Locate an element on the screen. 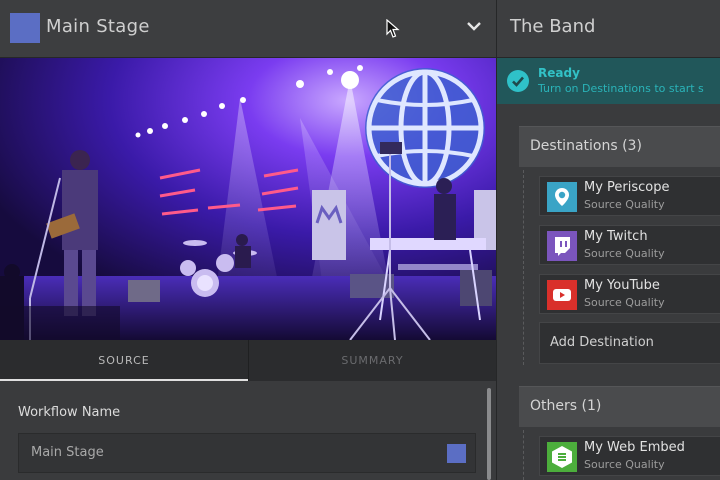 The height and width of the screenshot is (480, 720). twitch-icon is located at coordinates (562, 246).